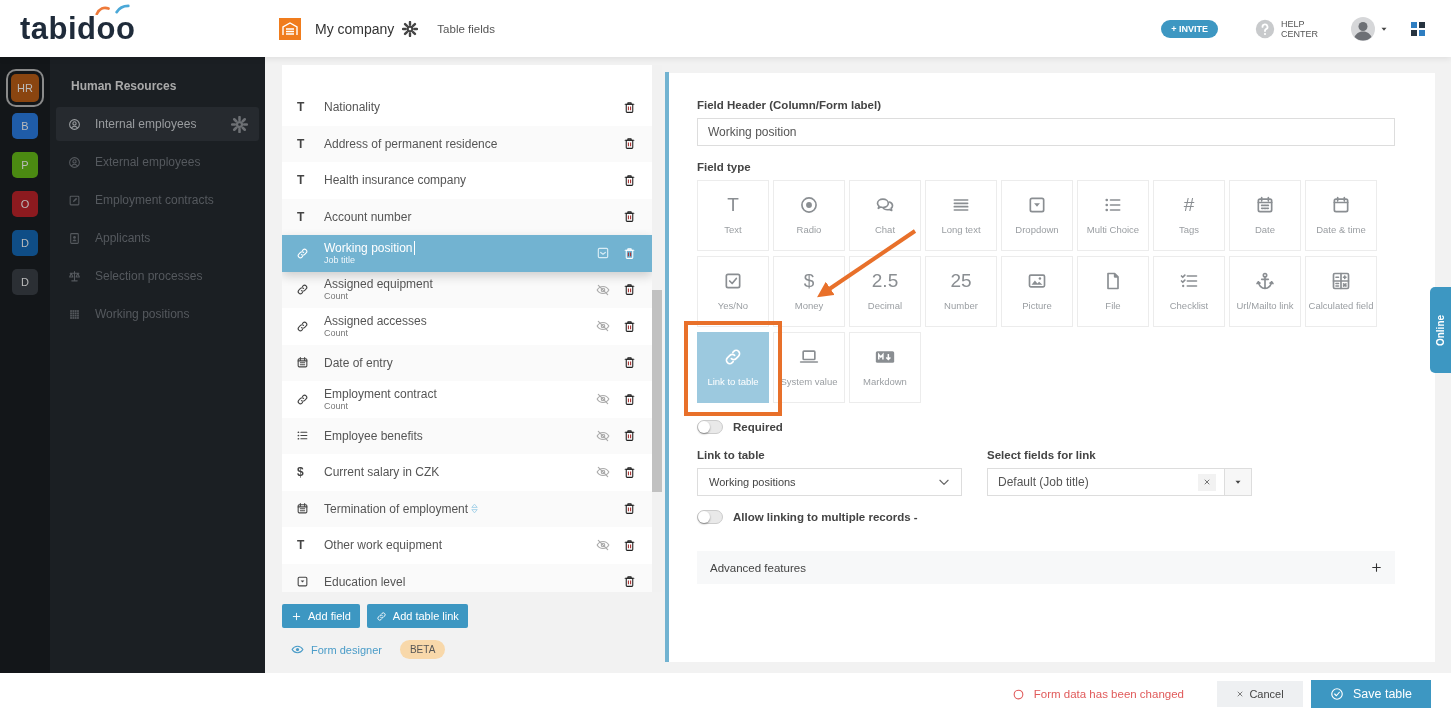 This screenshot has height=715, width=1451. Describe the element at coordinates (74, 124) in the screenshot. I see `person-circle-icon` at that location.